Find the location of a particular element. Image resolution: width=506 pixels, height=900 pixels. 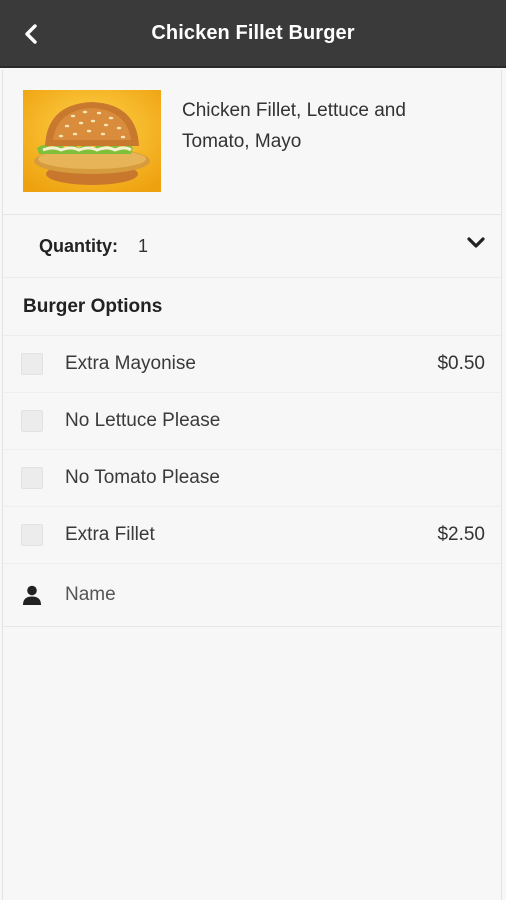

option-row: Extra Mayonise $0.50 is located at coordinates (252, 364).